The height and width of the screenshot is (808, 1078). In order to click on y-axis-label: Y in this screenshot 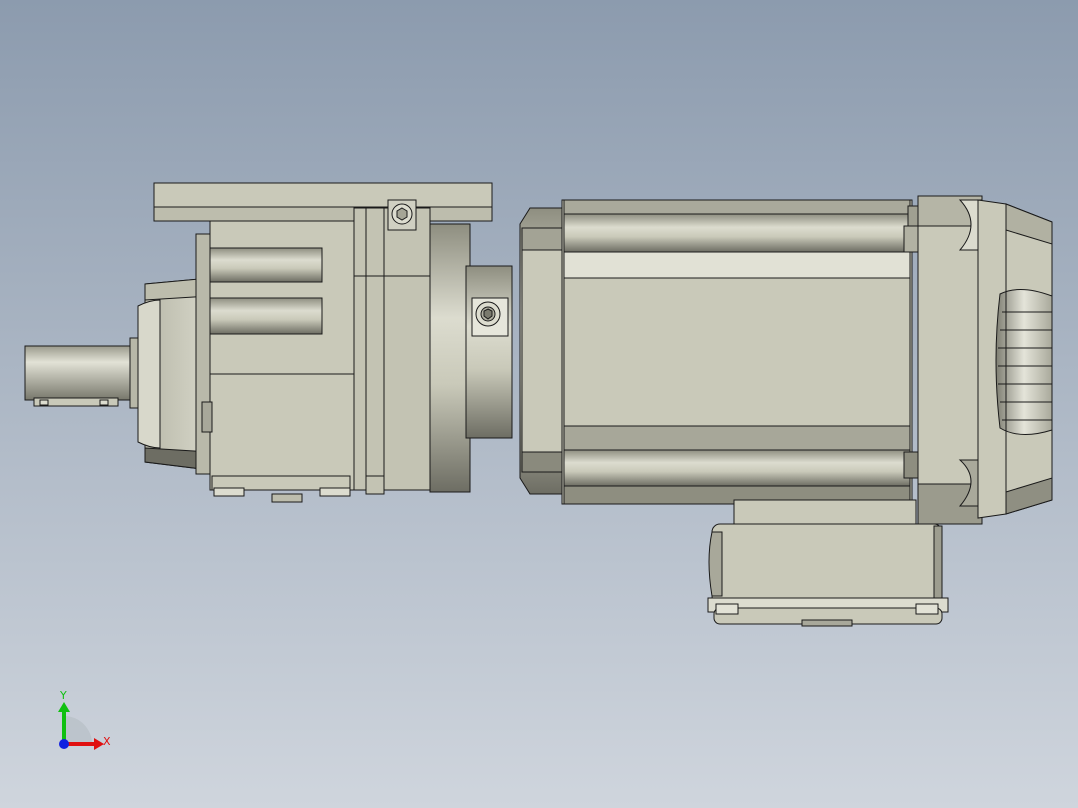, I will do `click(63, 695)`.